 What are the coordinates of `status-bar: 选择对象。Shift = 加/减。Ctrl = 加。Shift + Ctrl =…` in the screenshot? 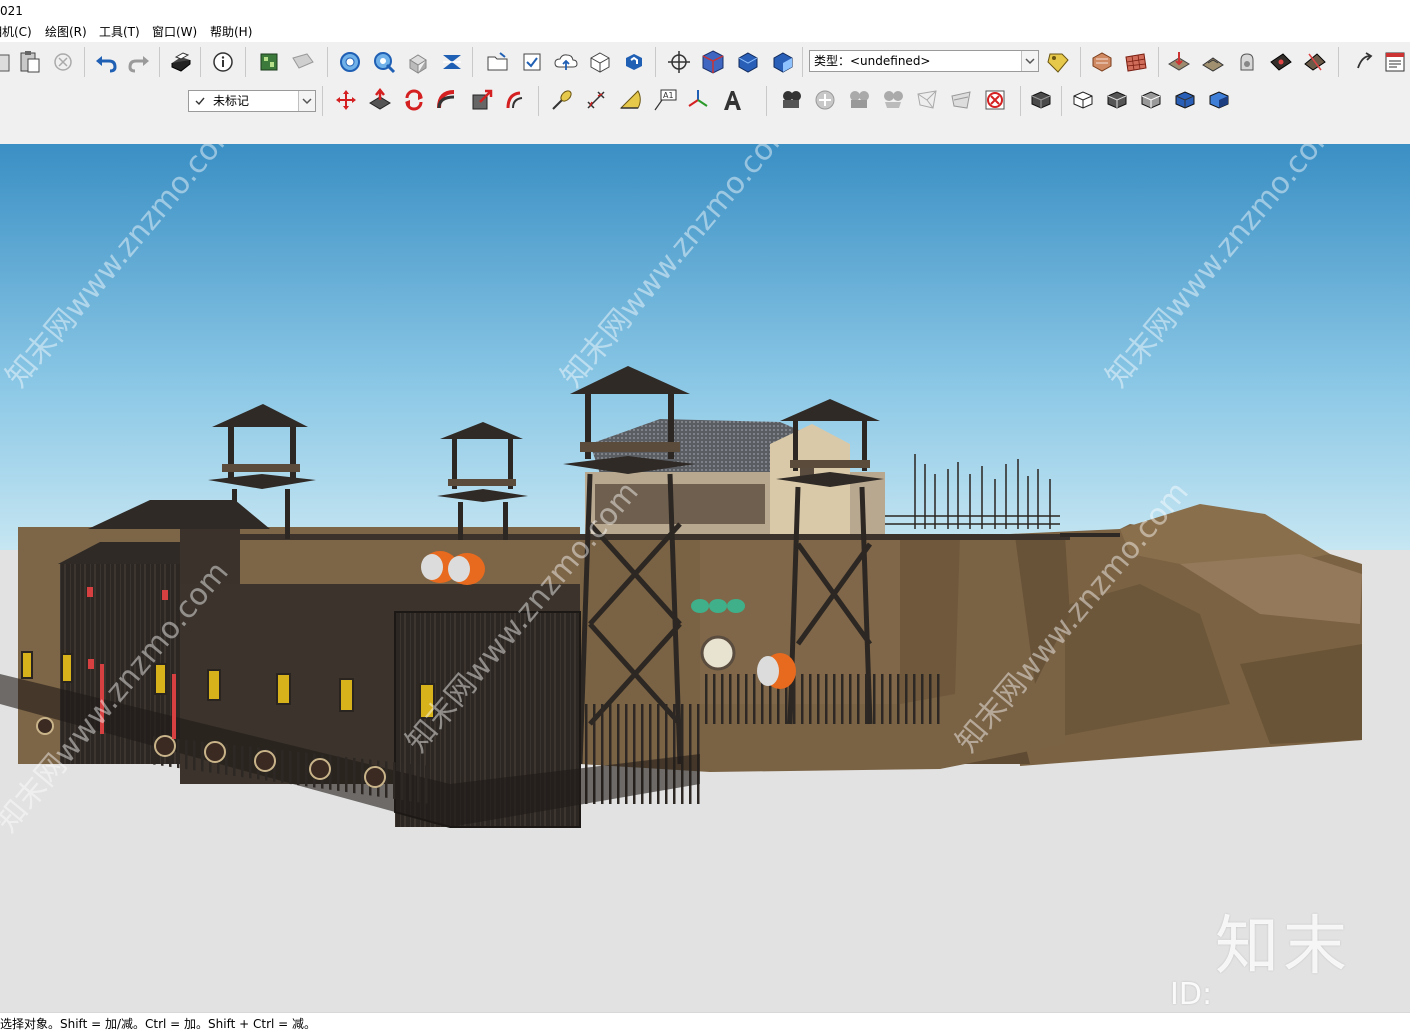 It's located at (705, 1024).